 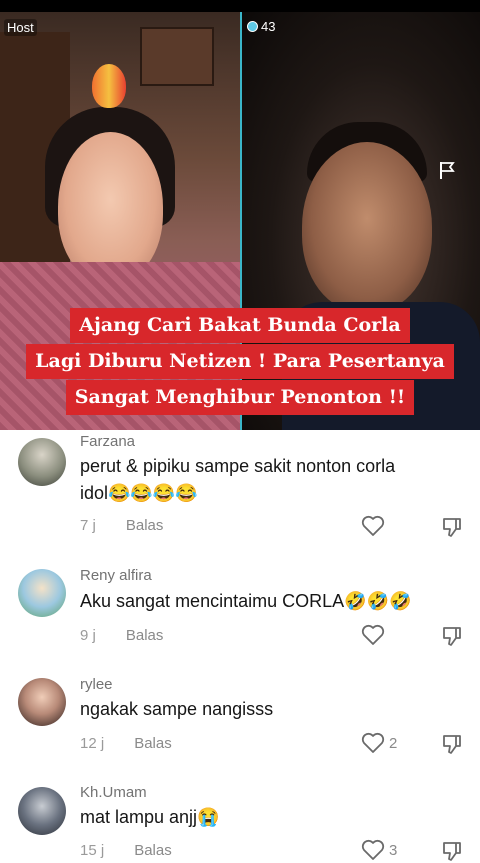 What do you see at coordinates (447, 170) in the screenshot?
I see `flag-icon` at bounding box center [447, 170].